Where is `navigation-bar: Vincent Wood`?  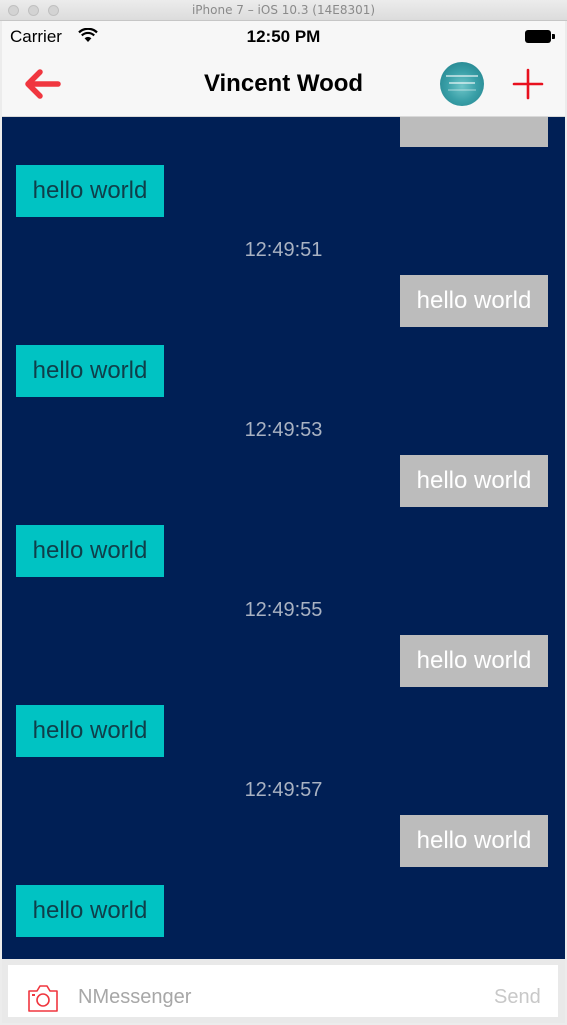 navigation-bar: Vincent Wood is located at coordinates (283, 84).